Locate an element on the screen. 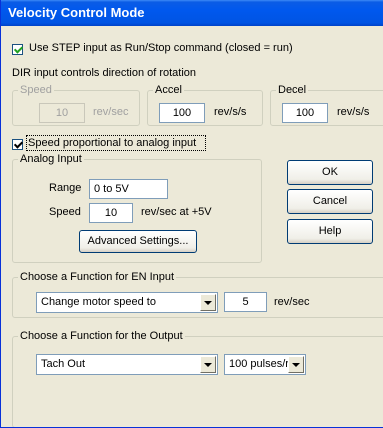 Image resolution: width=383 pixels, height=428 pixels. step-run-stop-checkbox is located at coordinates (17, 49).